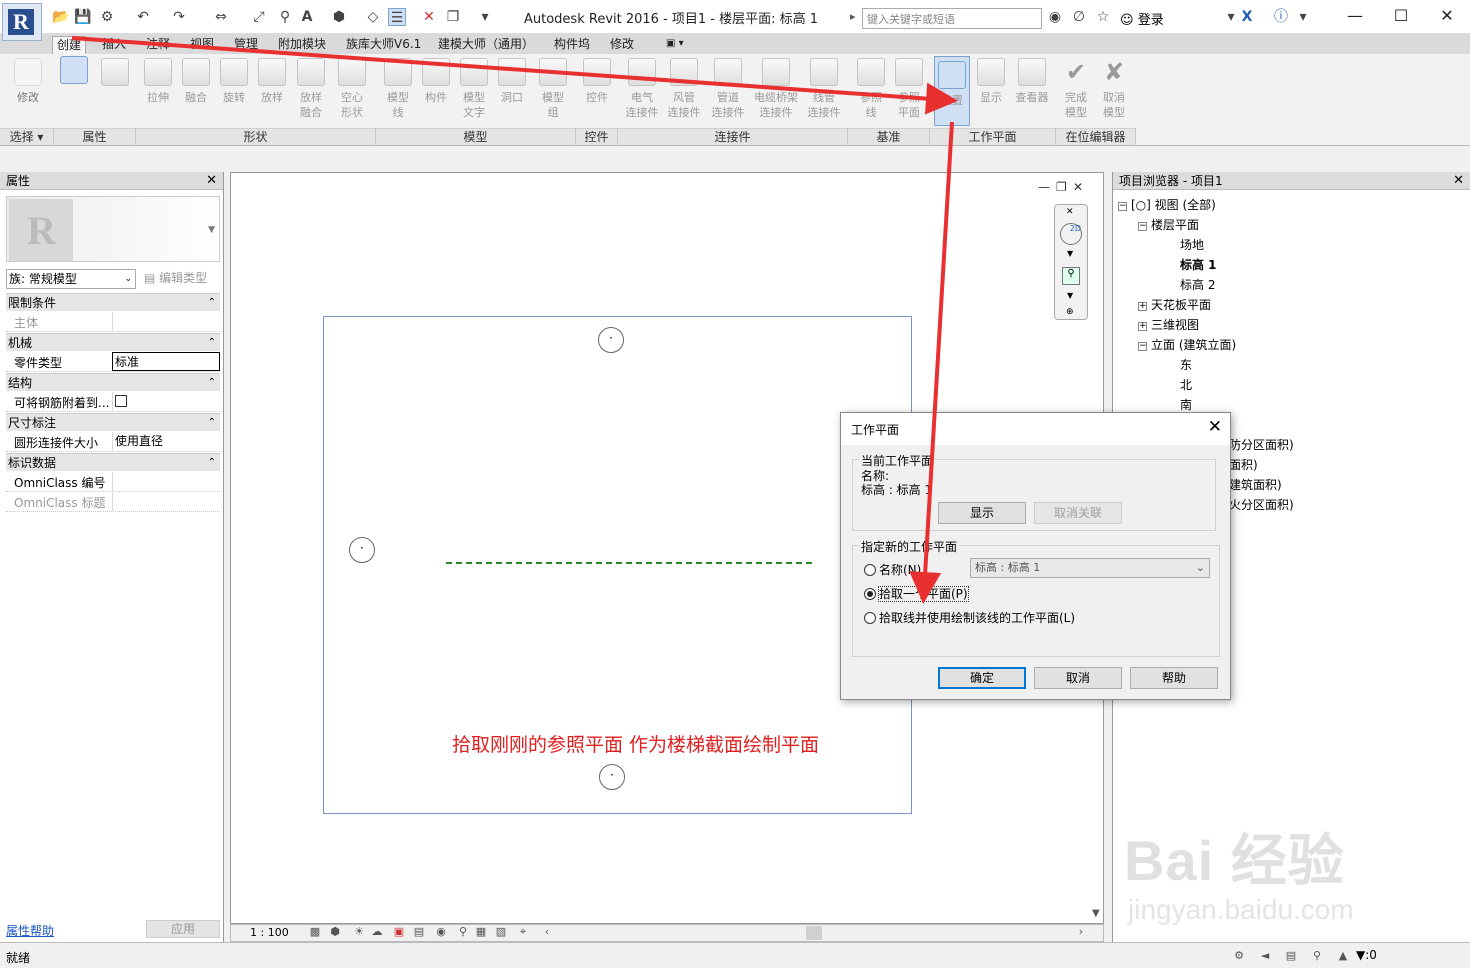 The height and width of the screenshot is (968, 1470). I want to click on type-selector: ▼, so click(113, 229).